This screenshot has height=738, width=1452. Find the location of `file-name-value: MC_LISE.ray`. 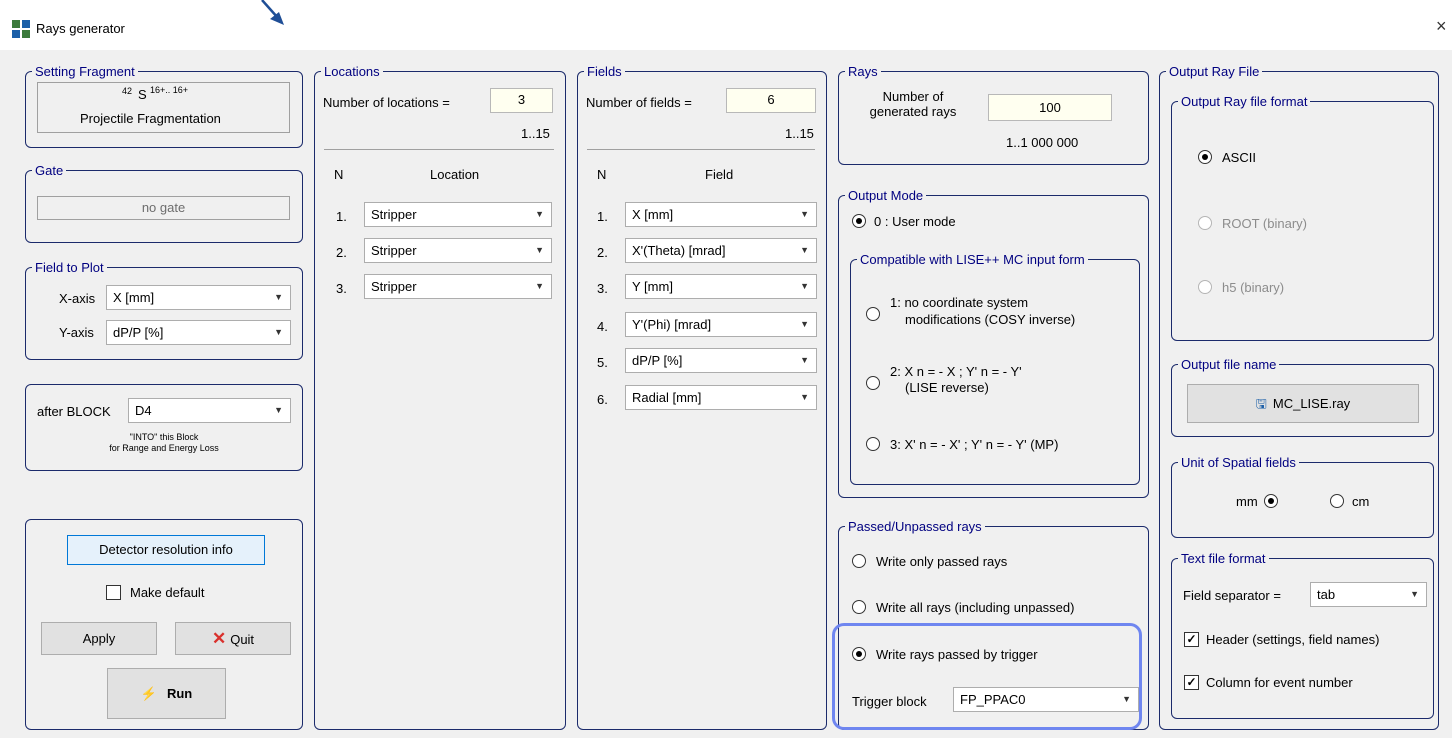

file-name-value: MC_LISE.ray is located at coordinates (1311, 403).